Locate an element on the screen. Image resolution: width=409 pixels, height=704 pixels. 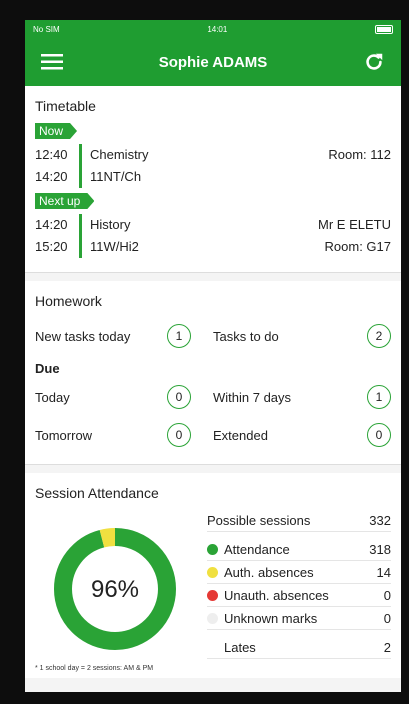
page-title: Sophie ADAMS is located at coordinates (213, 62).